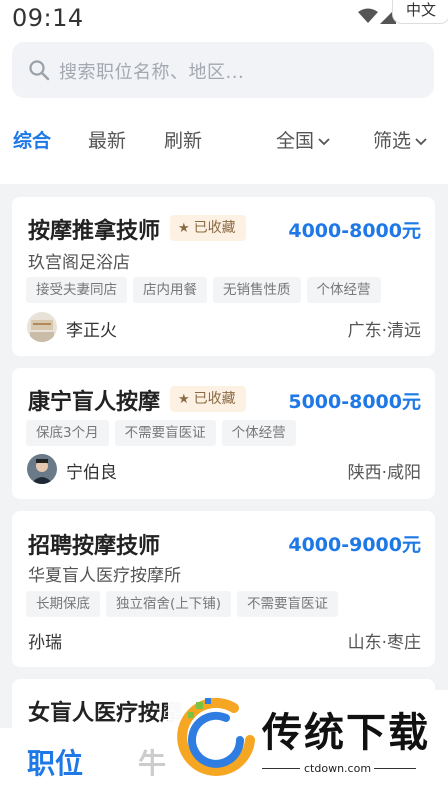 This screenshot has width=448, height=796. What do you see at coordinates (45, 643) in the screenshot?
I see `recruiter-name: 孙瑞` at bounding box center [45, 643].